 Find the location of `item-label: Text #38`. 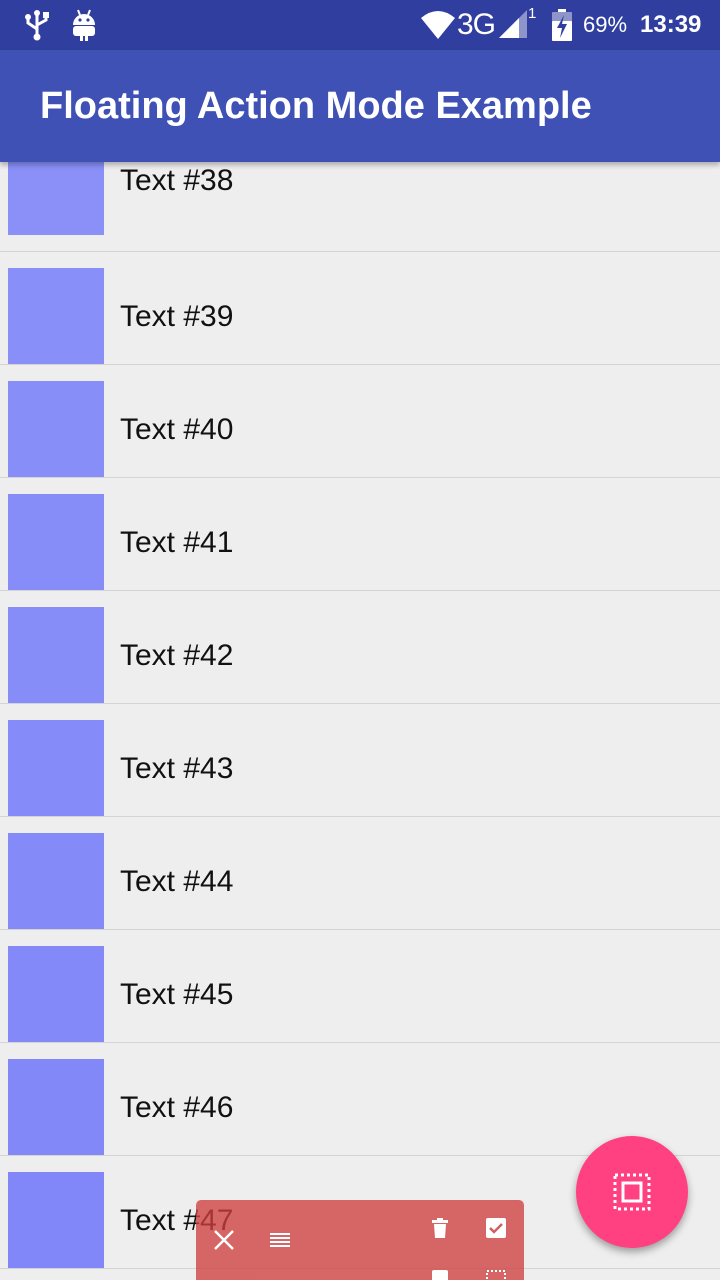

item-label: Text #38 is located at coordinates (177, 180).